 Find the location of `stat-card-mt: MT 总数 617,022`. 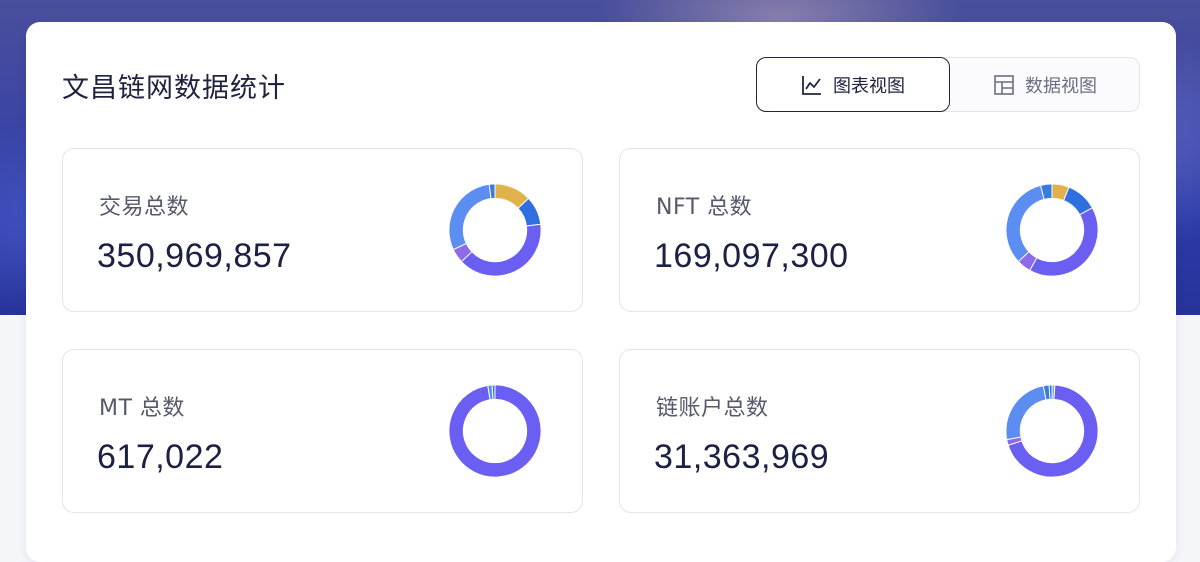

stat-card-mt: MT 总数 617,022 is located at coordinates (322, 431).